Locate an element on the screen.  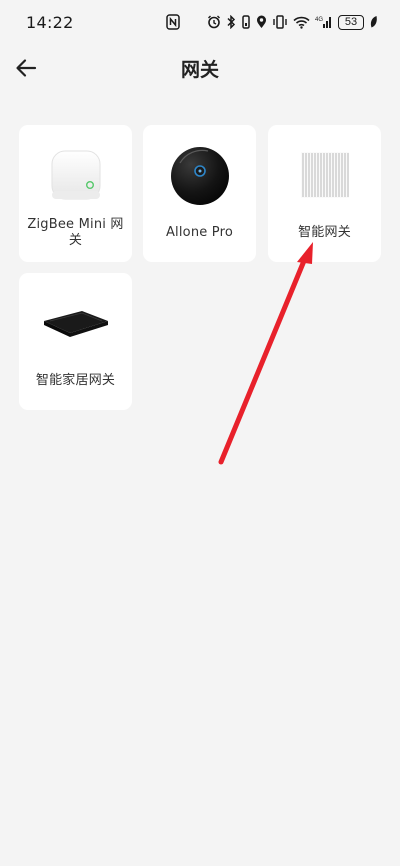
alarm-icon is located at coordinates (214, 22).